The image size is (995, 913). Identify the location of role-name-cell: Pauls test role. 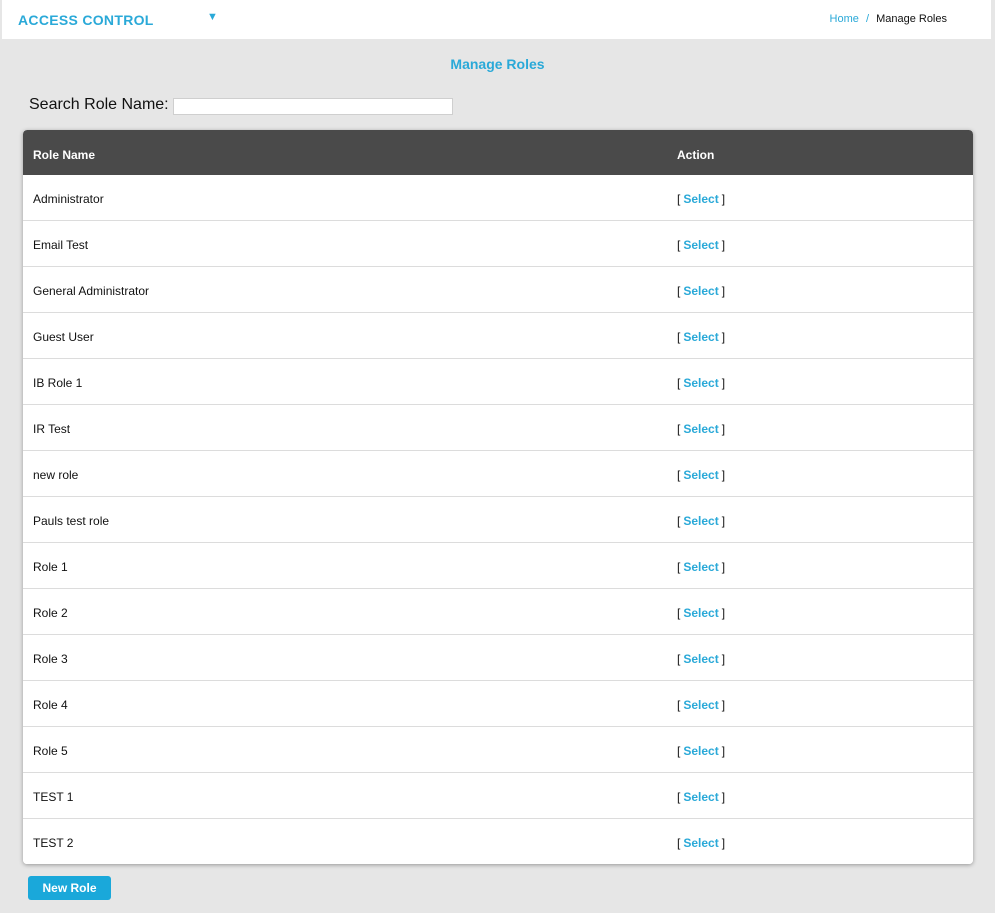
(71, 521).